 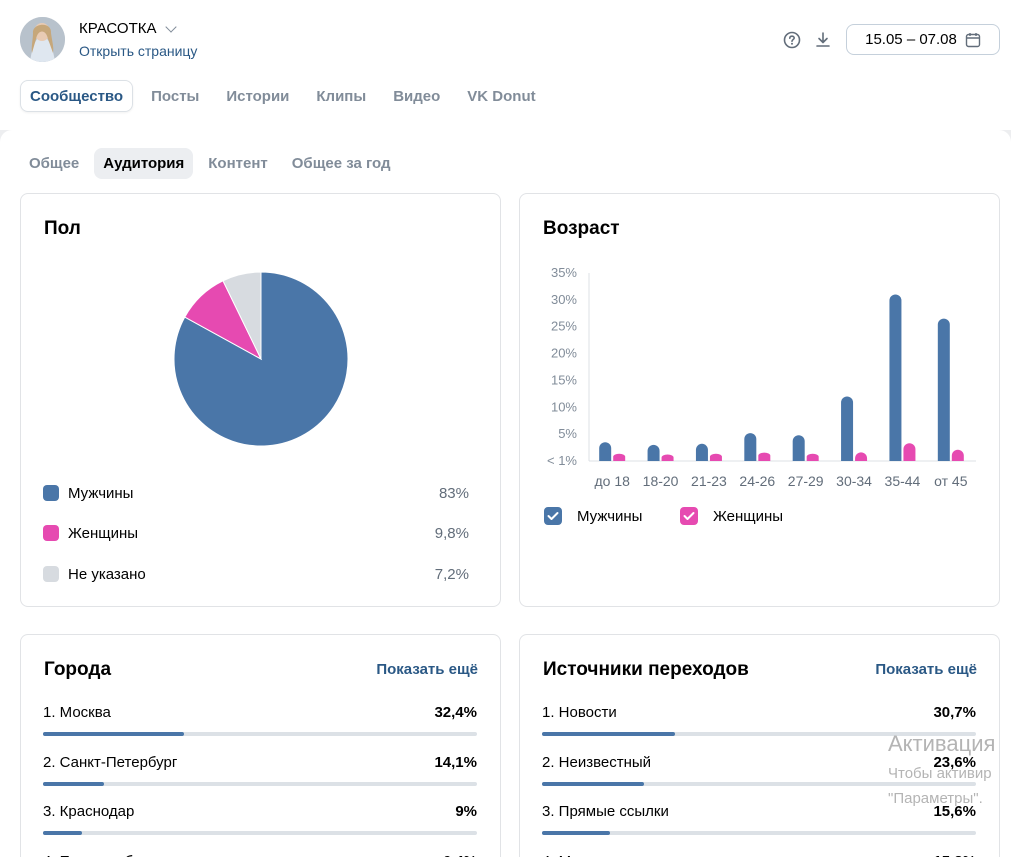 What do you see at coordinates (501, 96) in the screenshot?
I see `tab-vk-donut: VK Donut` at bounding box center [501, 96].